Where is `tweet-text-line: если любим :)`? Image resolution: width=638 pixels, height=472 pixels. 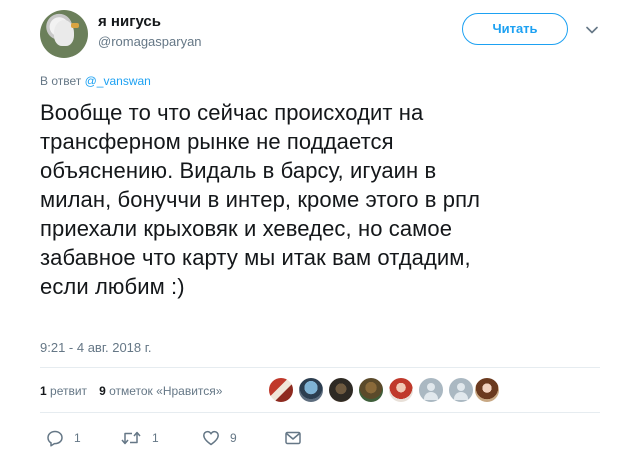
tweet-text-line: если любим :) is located at coordinates (112, 286).